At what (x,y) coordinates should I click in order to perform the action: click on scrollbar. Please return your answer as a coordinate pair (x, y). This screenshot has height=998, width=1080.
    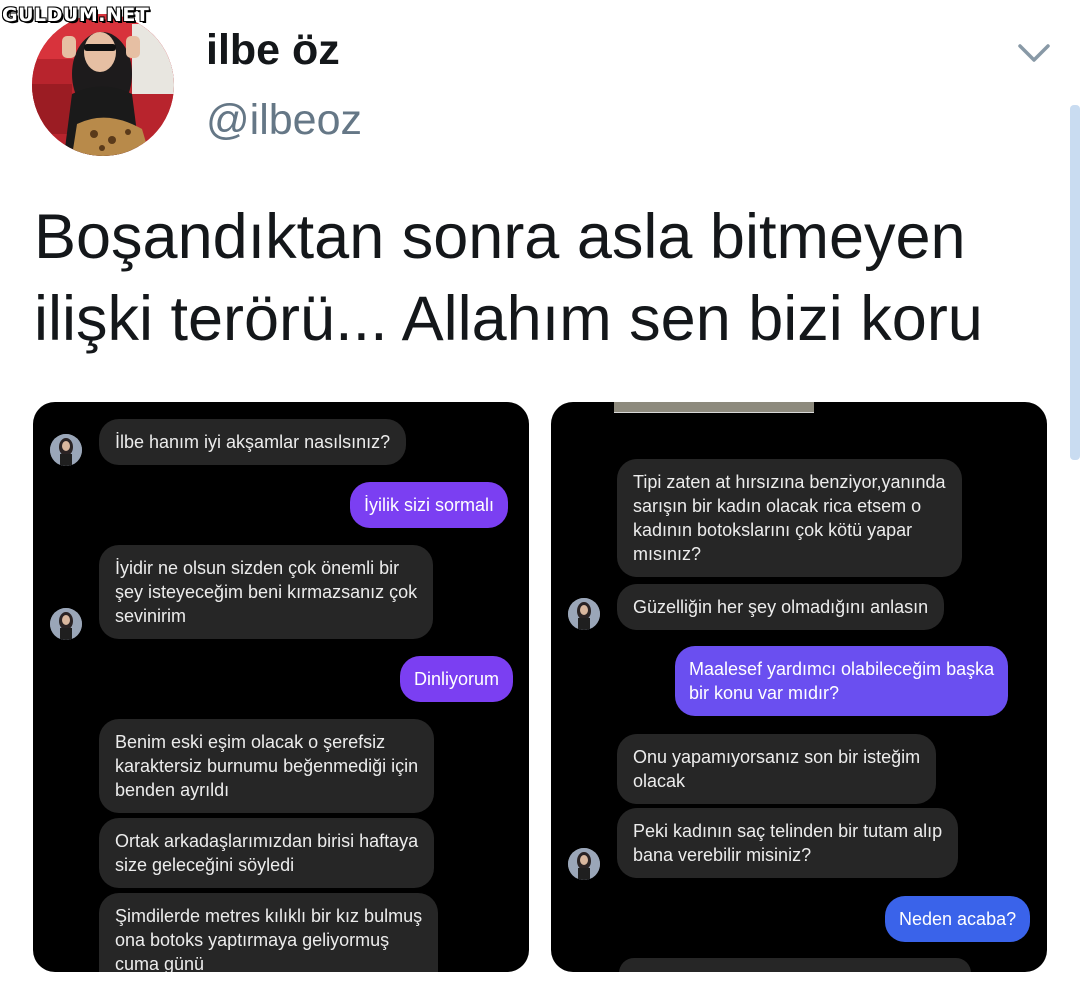
    Looking at the image, I should click on (1075, 282).